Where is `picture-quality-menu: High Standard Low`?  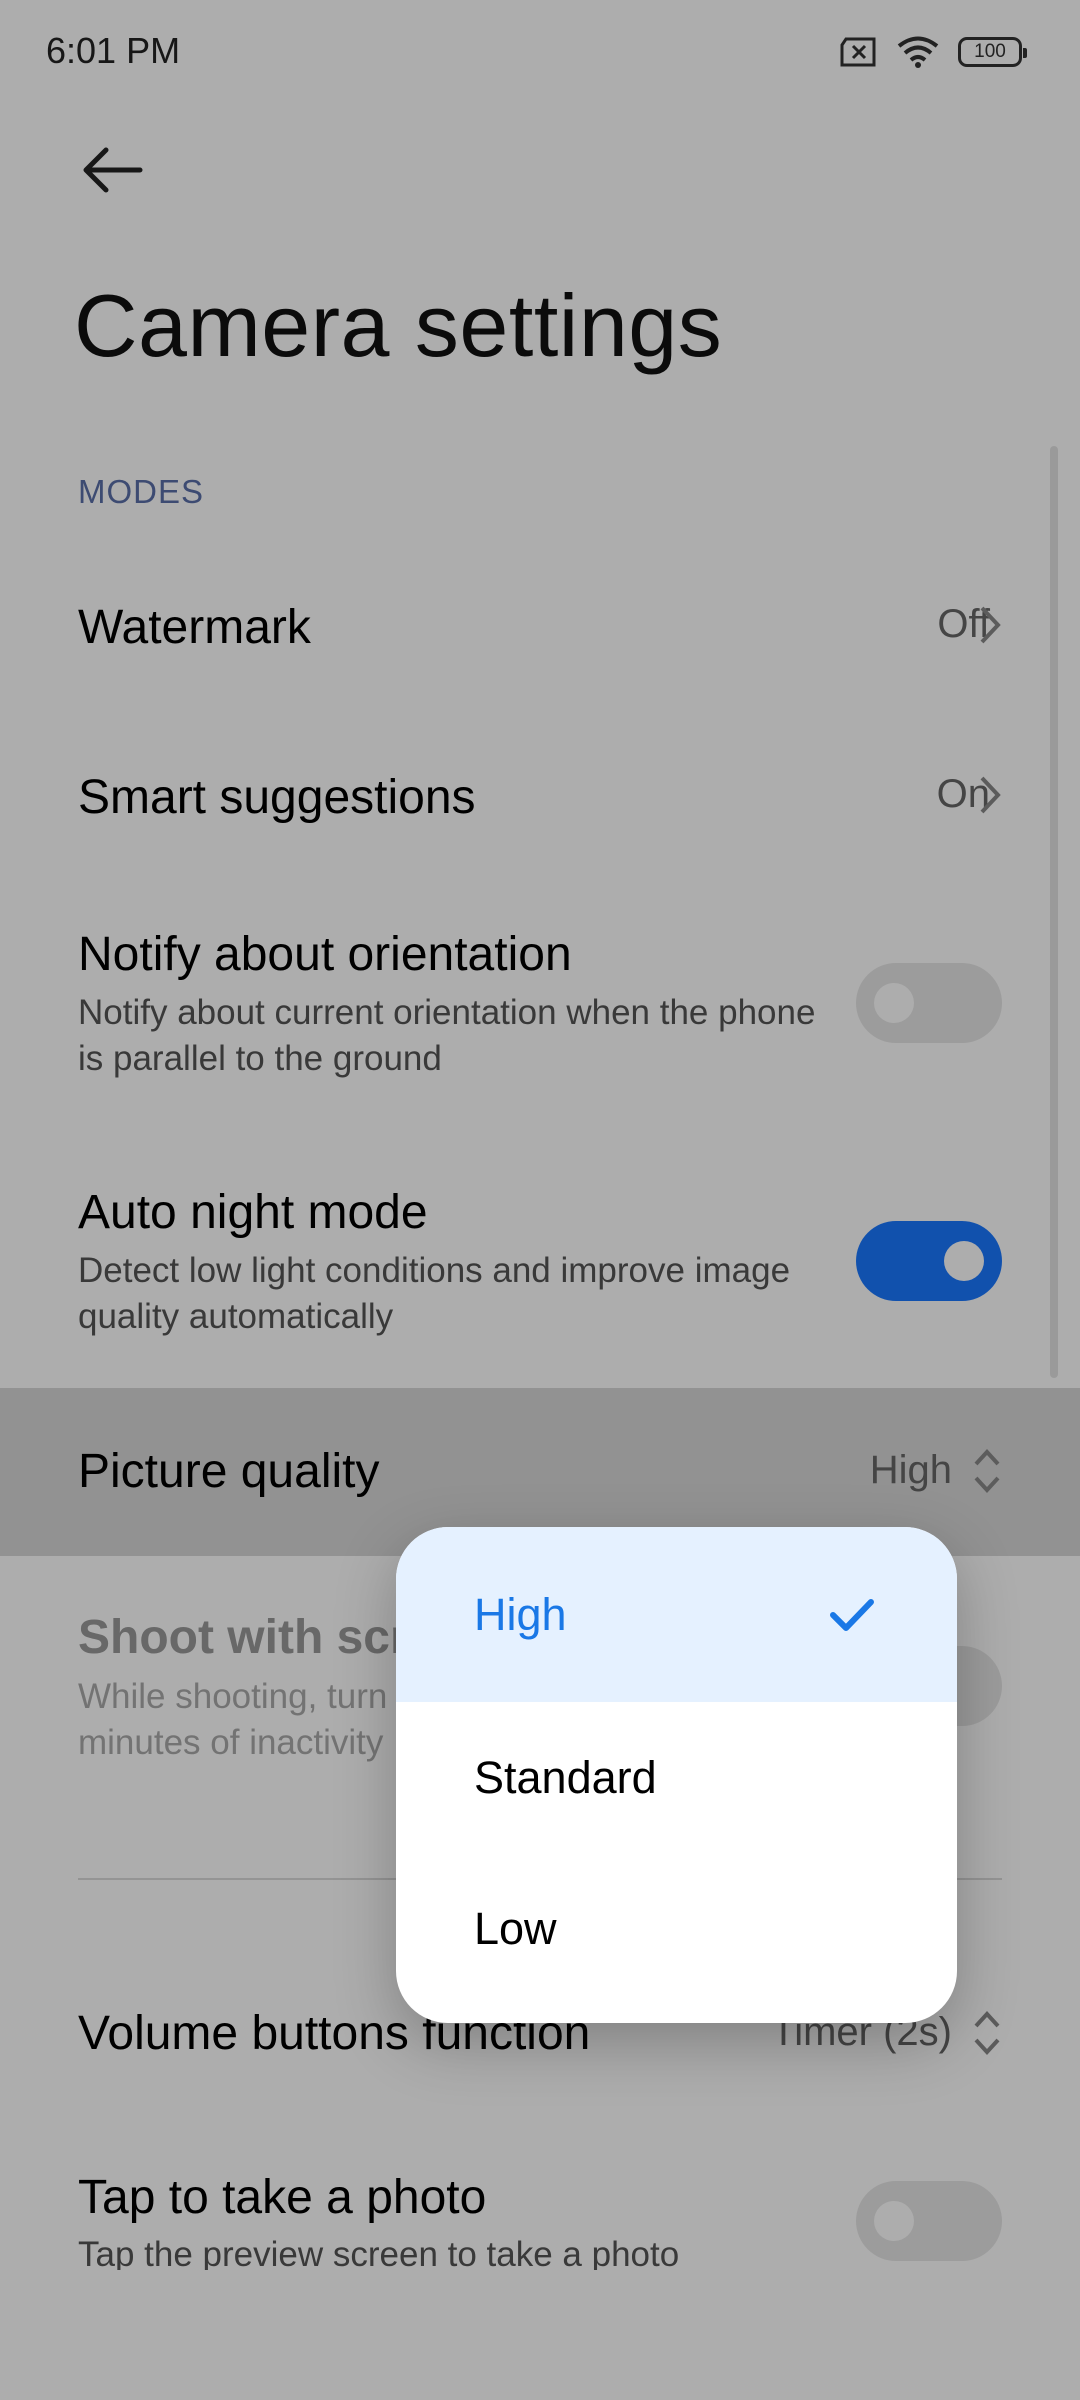 picture-quality-menu: High Standard Low is located at coordinates (676, 1775).